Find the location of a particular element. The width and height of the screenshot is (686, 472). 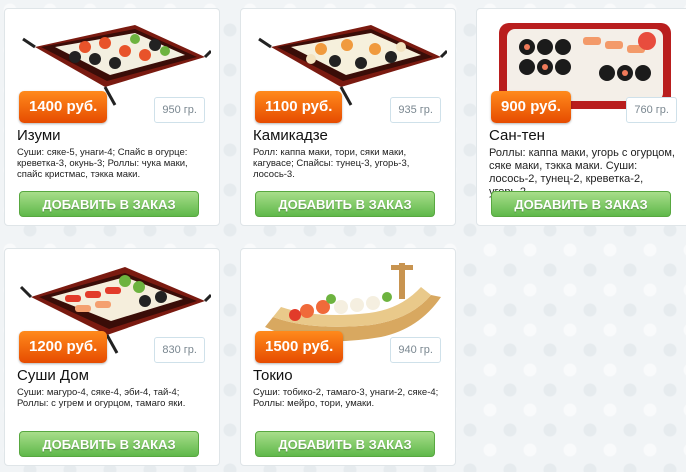

price-badge: 900 руб. is located at coordinates (531, 107).